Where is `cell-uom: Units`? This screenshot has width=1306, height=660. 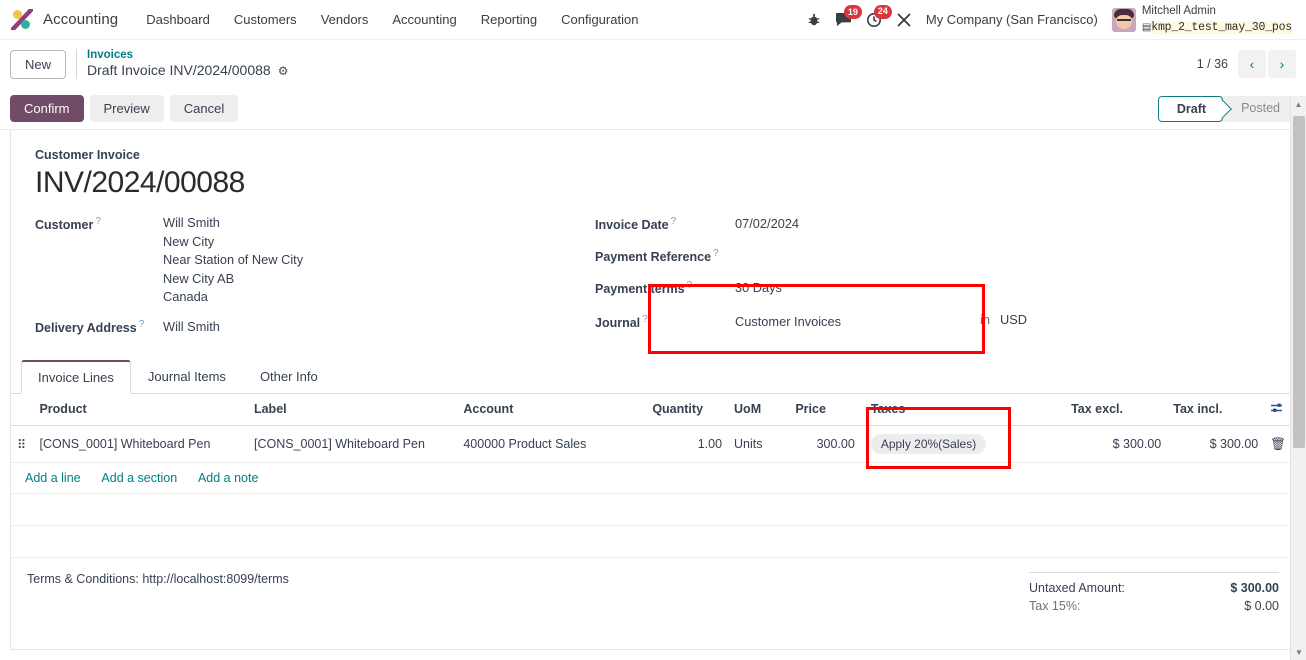 cell-uom: Units is located at coordinates (759, 444).